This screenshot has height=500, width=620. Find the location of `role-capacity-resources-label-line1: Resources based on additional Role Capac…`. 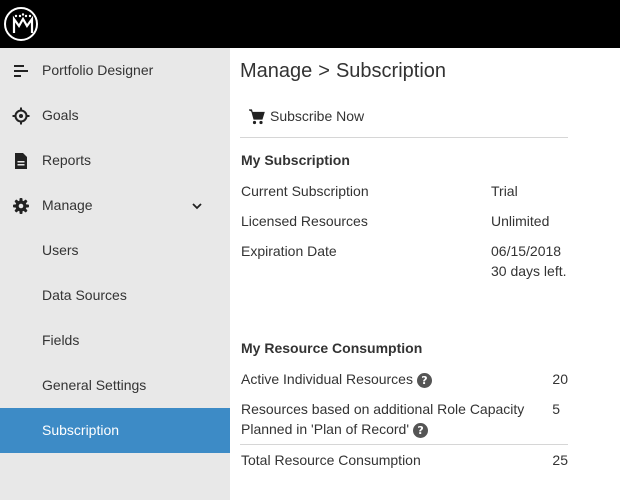

role-capacity-resources-label-line1: Resources based on additional Role Capac… is located at coordinates (383, 409).